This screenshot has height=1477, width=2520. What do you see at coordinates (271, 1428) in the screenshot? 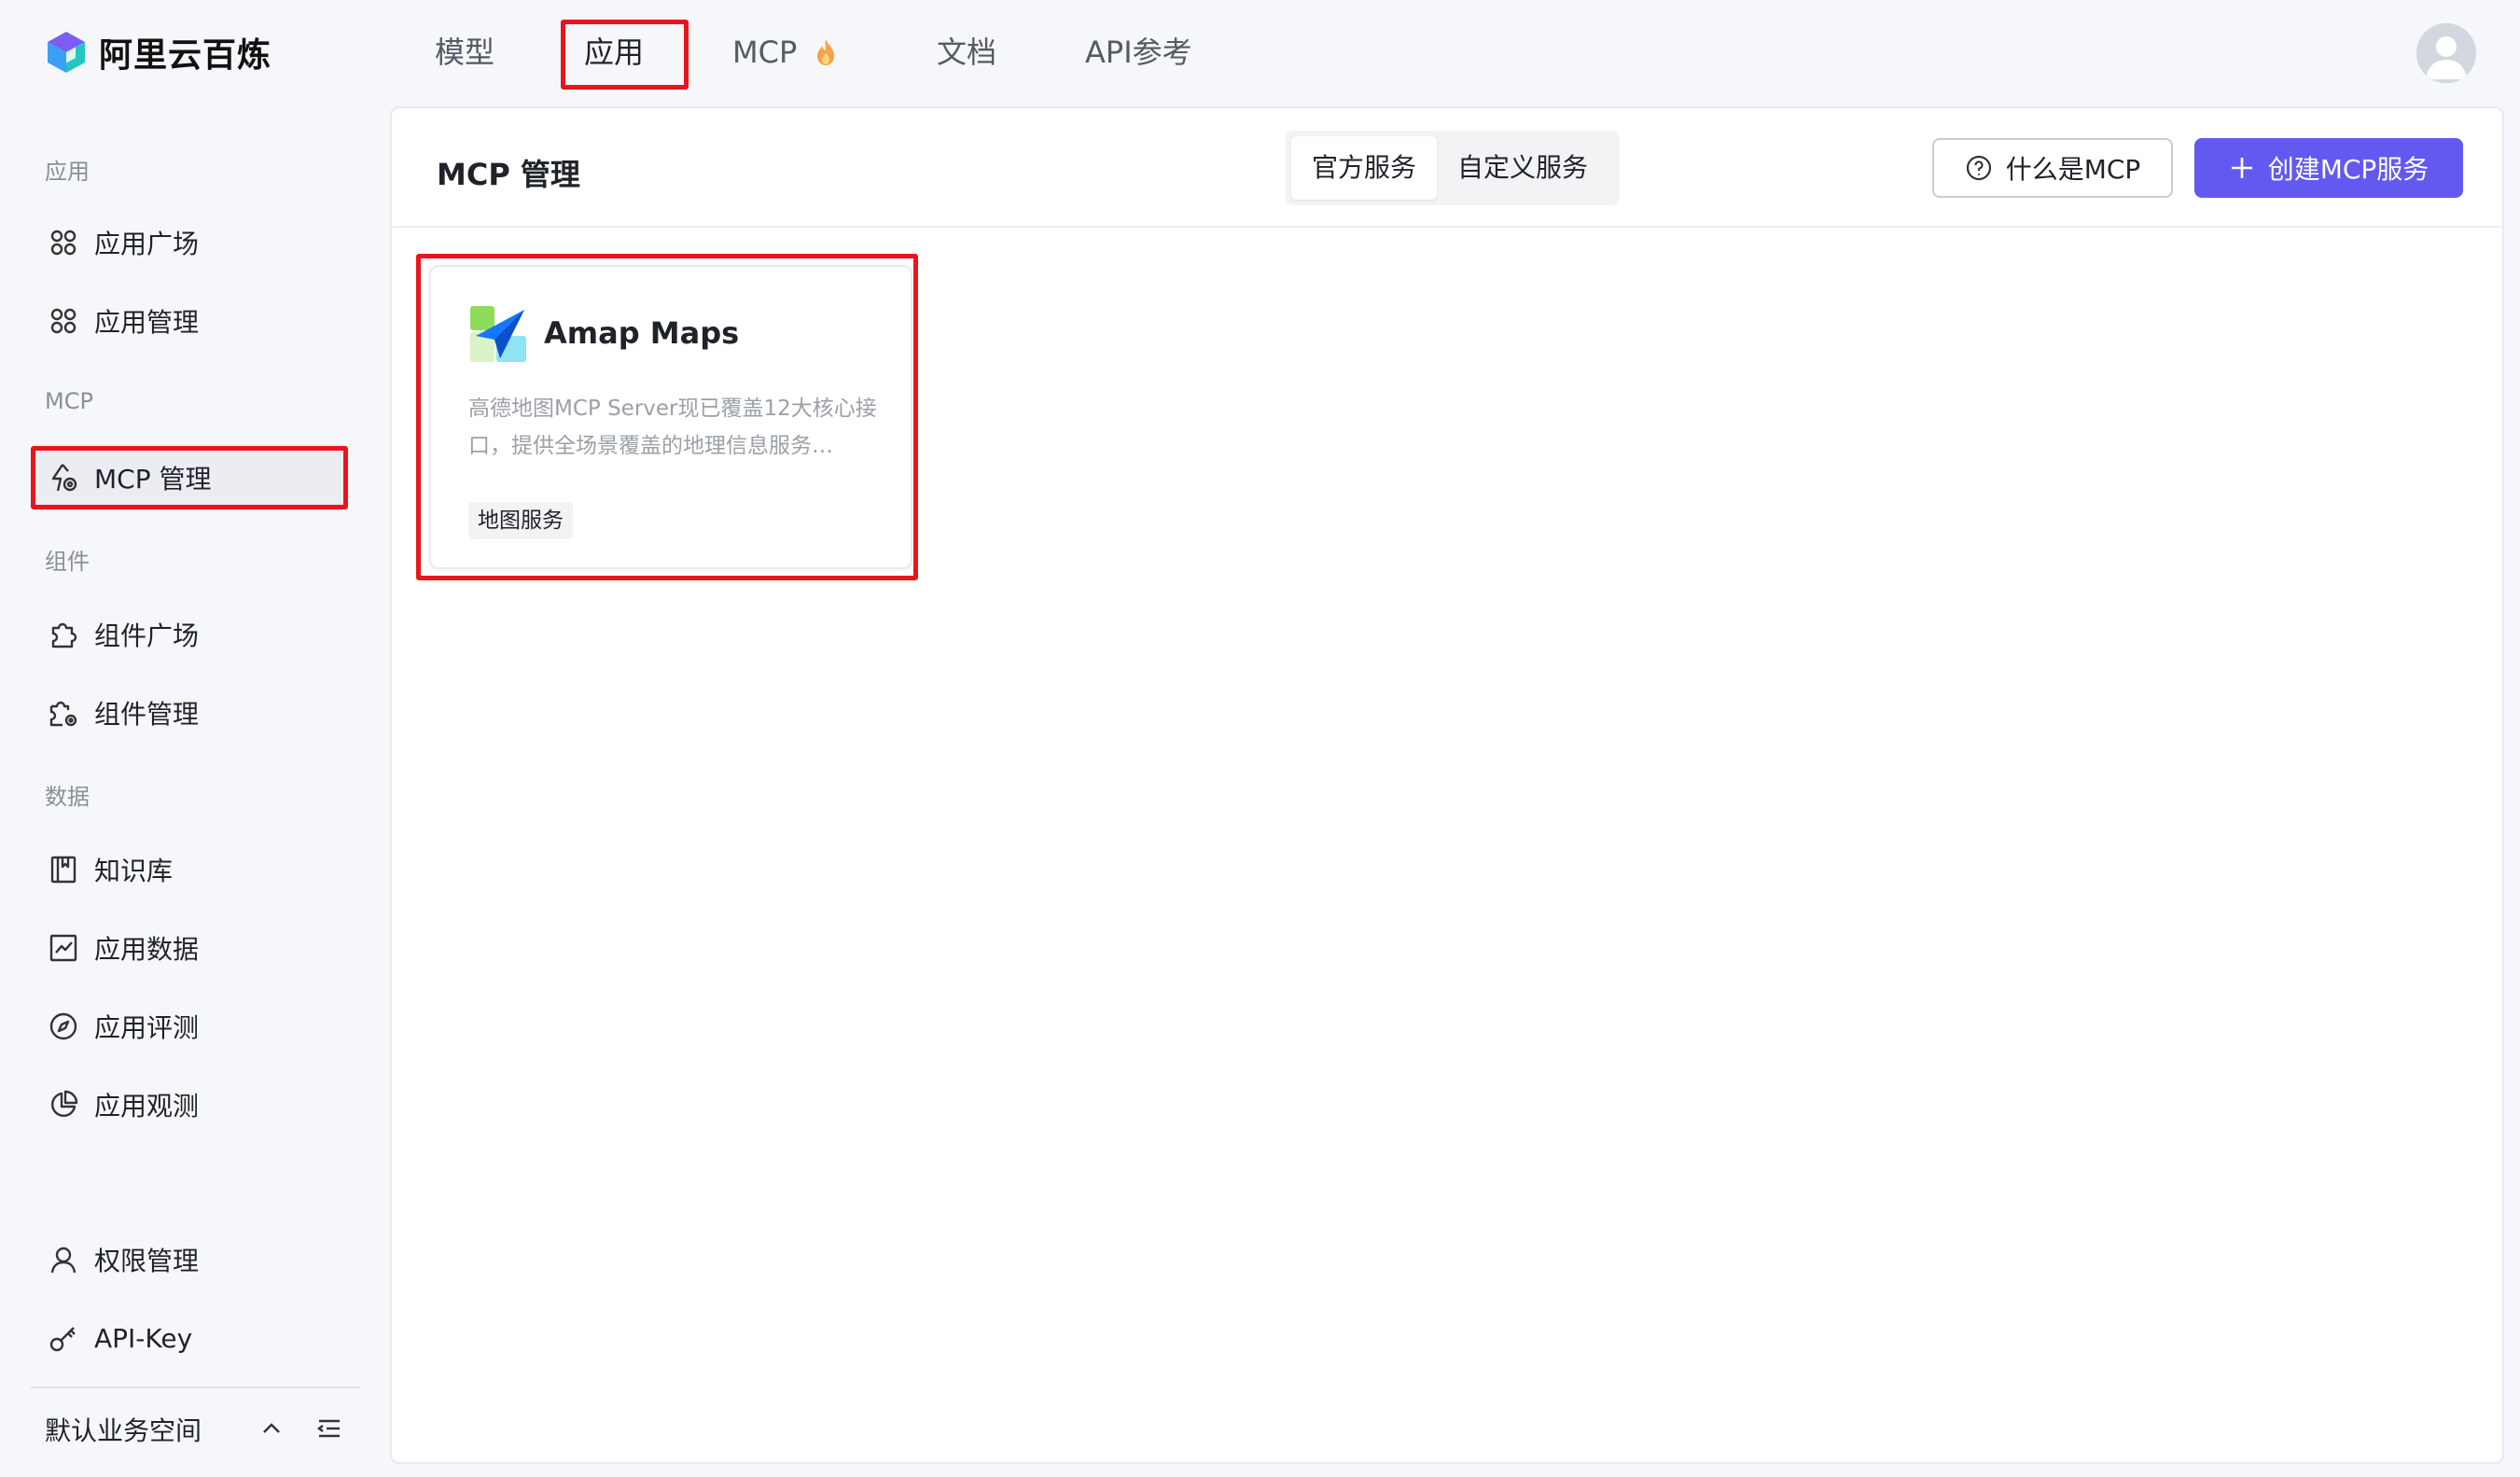
I see `chevron-up-icon` at bounding box center [271, 1428].